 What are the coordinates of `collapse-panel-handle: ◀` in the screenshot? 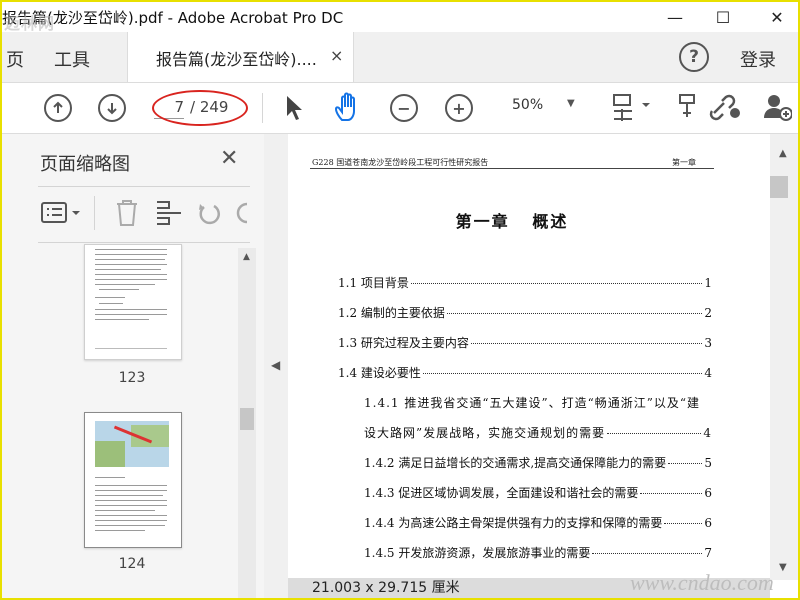 It's located at (276, 366).